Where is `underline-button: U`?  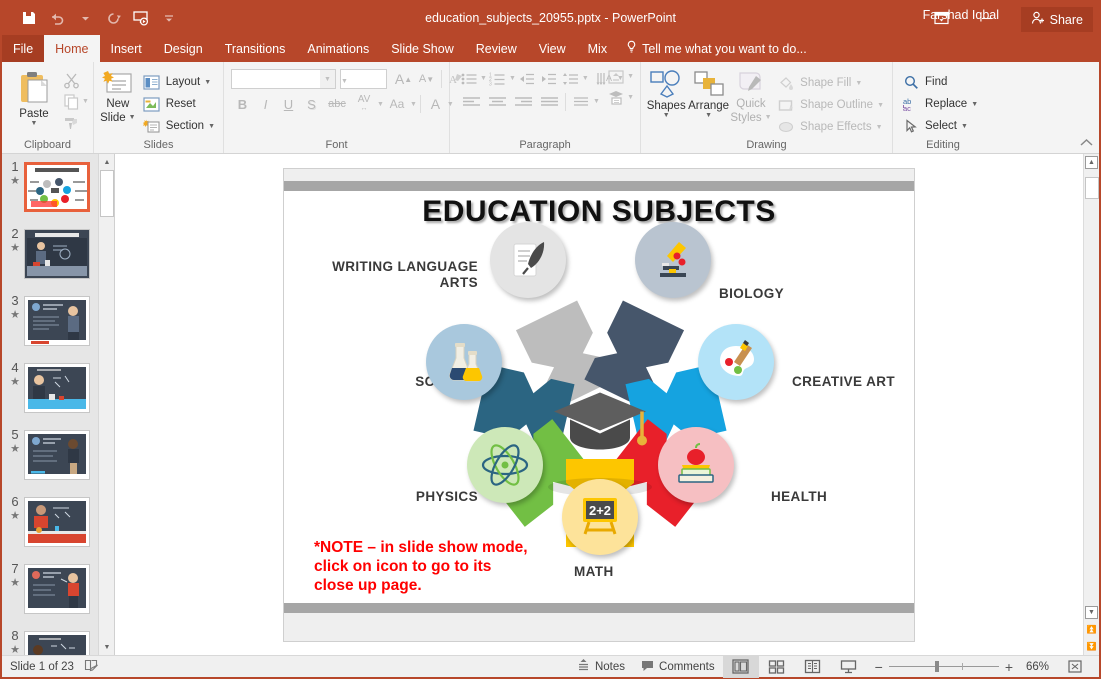 underline-button: U is located at coordinates (288, 104).